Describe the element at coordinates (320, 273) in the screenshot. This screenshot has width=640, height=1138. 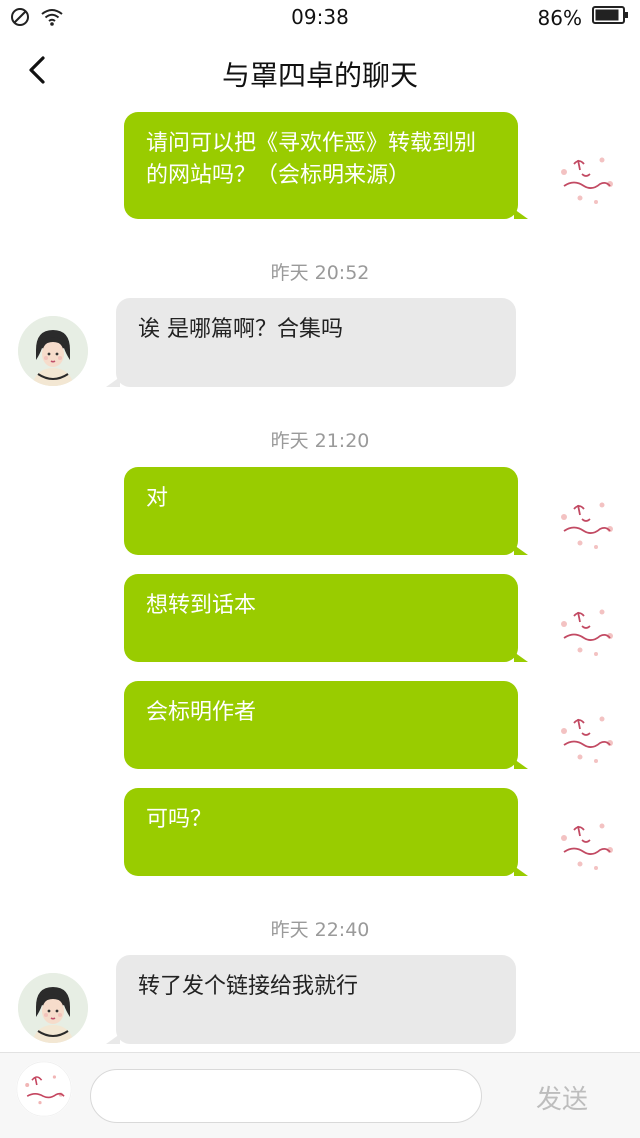
I see `timestamp: 昨天 20:52` at that location.